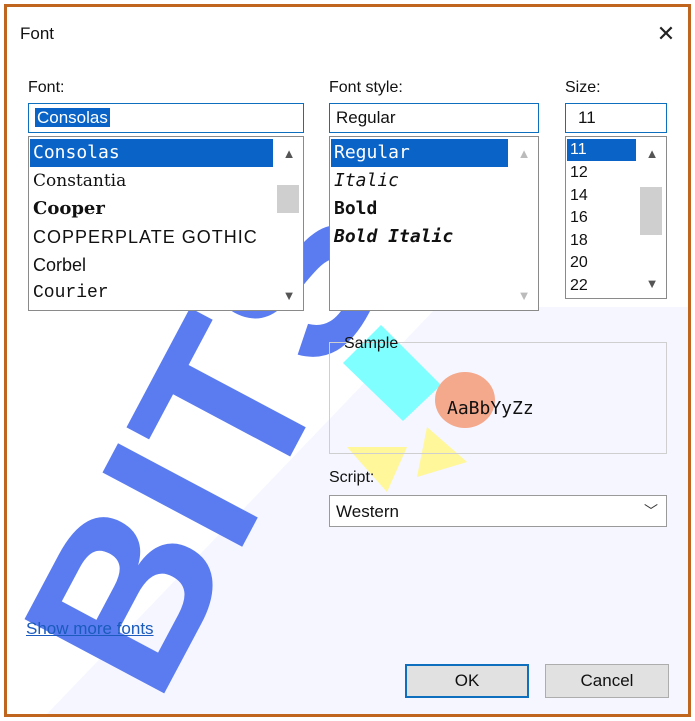 This screenshot has height=721, width=695. What do you see at coordinates (524, 223) in the screenshot?
I see `font-style-list-scrollbar: ▲ ▼` at bounding box center [524, 223].